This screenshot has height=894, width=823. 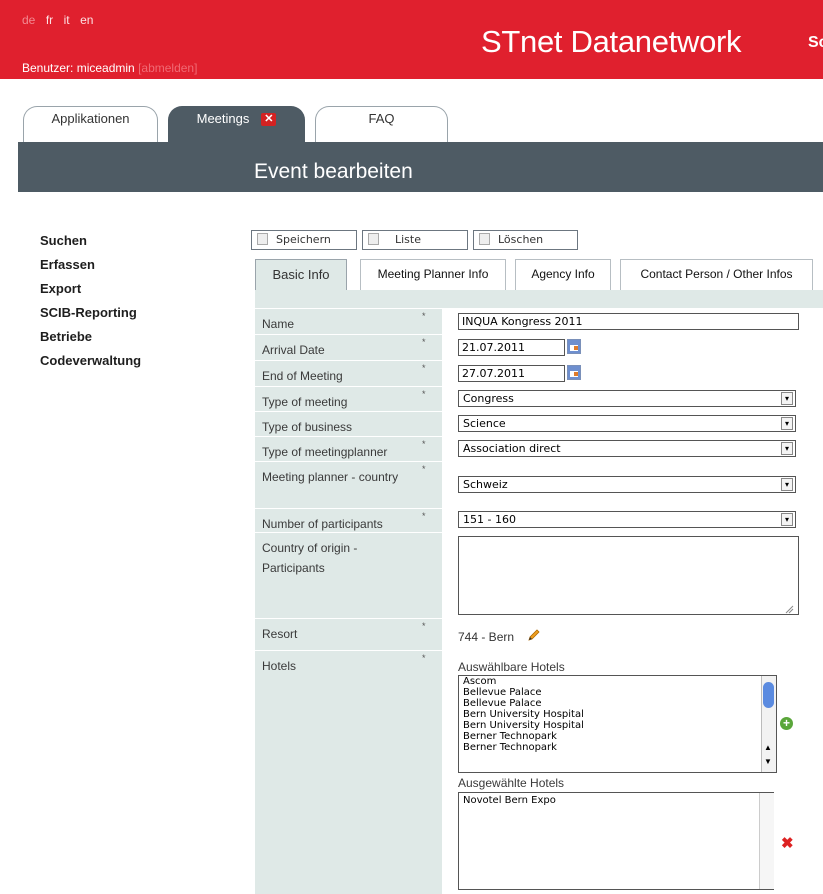 What do you see at coordinates (484, 239) in the screenshot?
I see `trash-icon` at bounding box center [484, 239].